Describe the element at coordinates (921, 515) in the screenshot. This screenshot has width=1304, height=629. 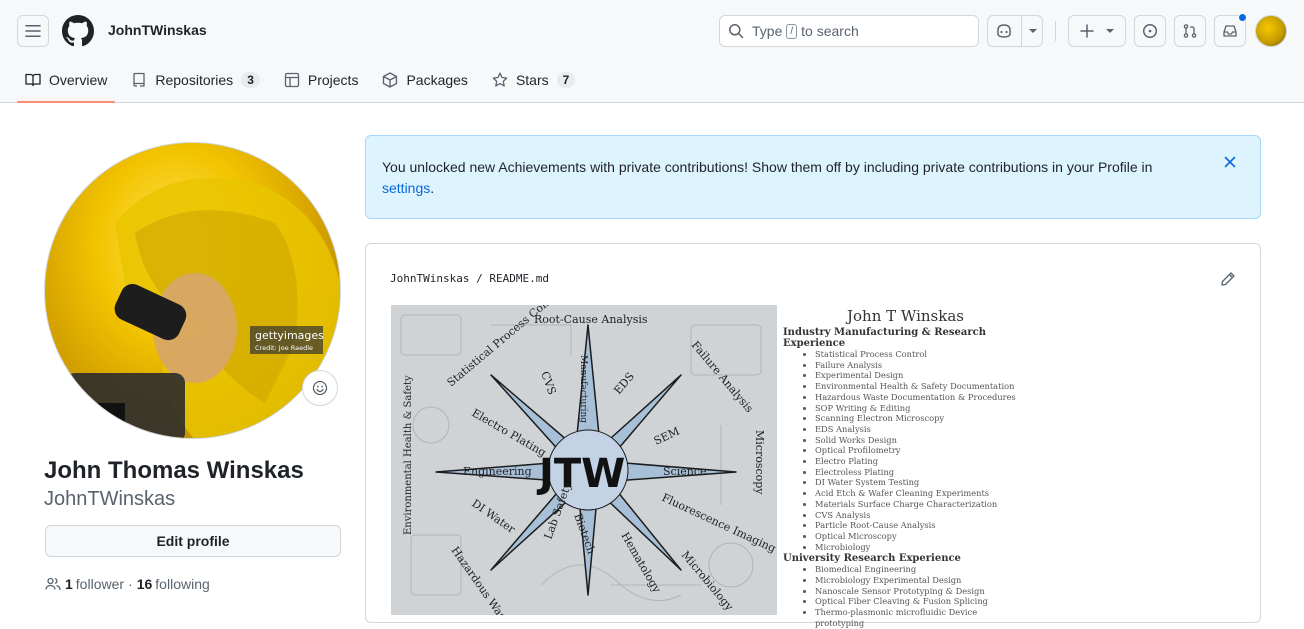
I see `list-item: CVS Analysis` at that location.